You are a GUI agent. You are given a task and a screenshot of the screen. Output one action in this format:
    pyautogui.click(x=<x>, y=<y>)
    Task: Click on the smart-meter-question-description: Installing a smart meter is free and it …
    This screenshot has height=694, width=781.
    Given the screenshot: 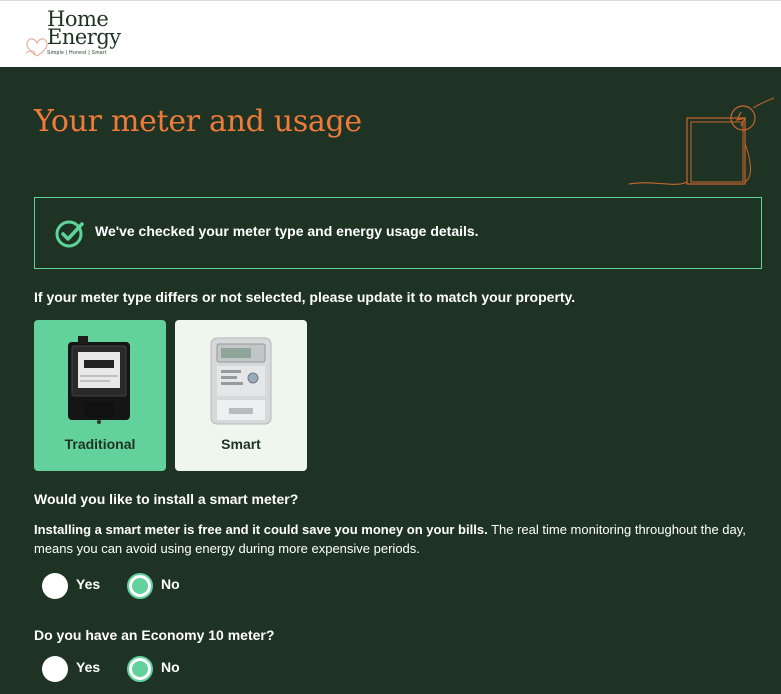 What is the action you would take?
    pyautogui.click(x=394, y=539)
    